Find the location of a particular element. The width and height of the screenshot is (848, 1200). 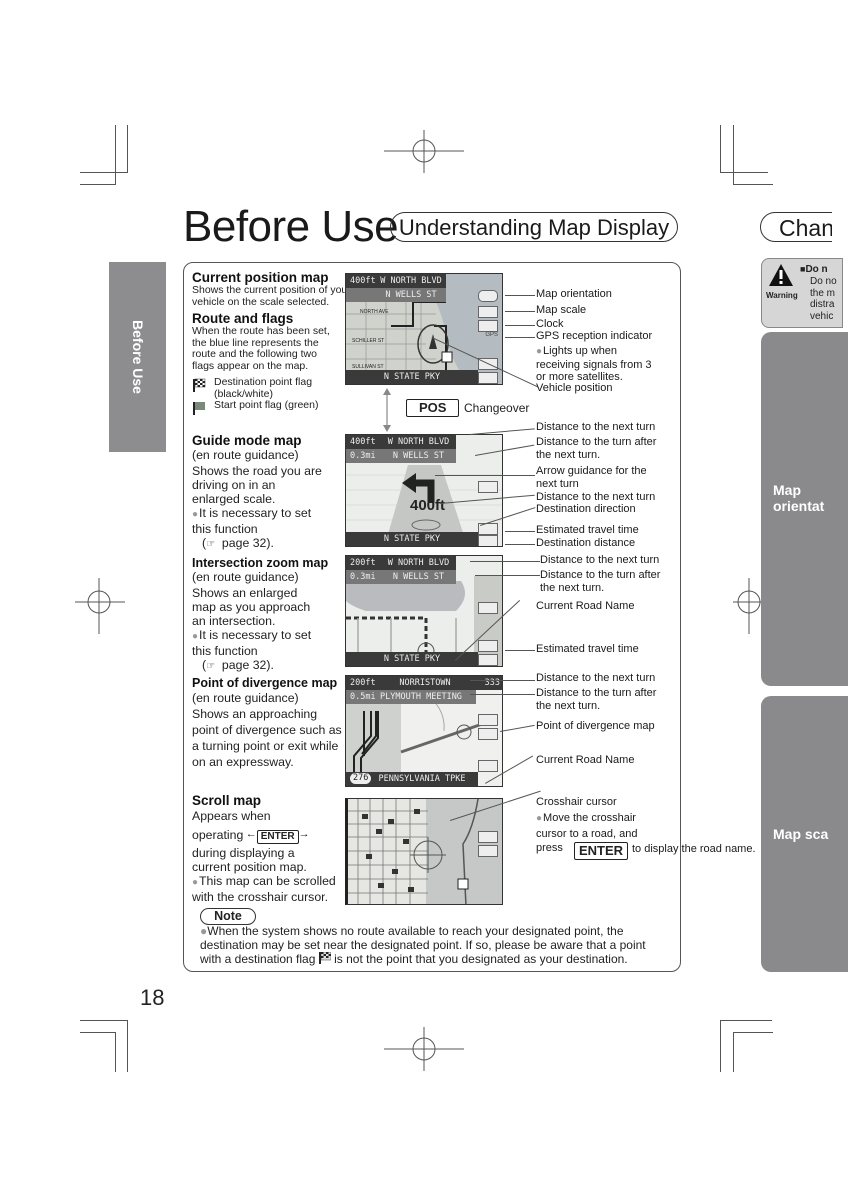

changeover-arrow-icon is located at coordinates (387, 410).